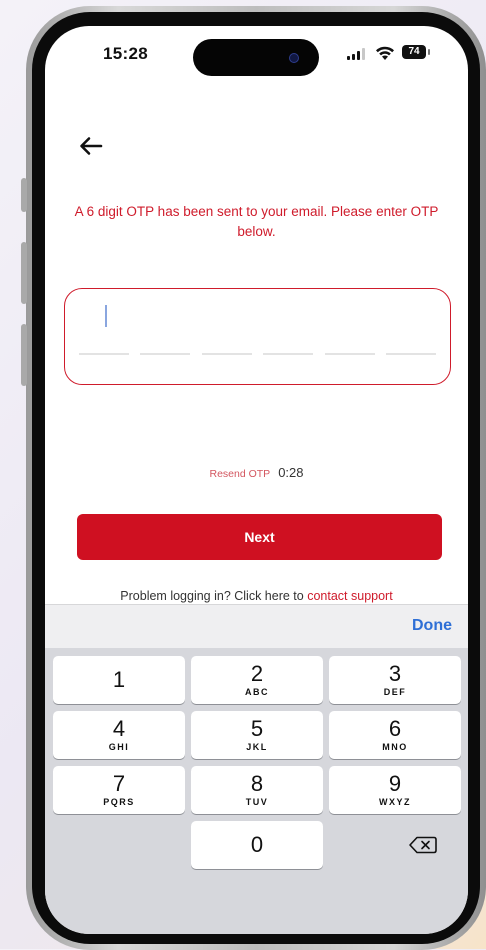 The image size is (486, 950). Describe the element at coordinates (119, 747) in the screenshot. I see `key-letters: GHI` at that location.